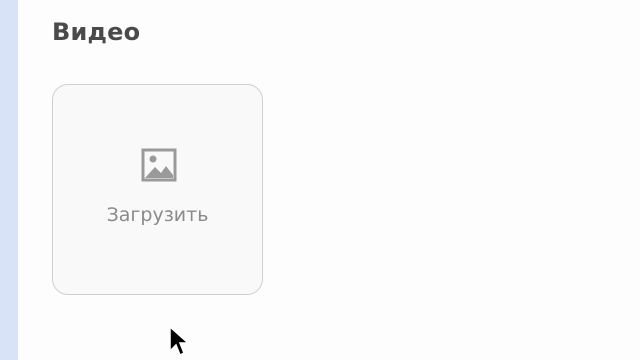 This screenshot has width=640, height=360. What do you see at coordinates (9, 180) in the screenshot?
I see `left-accent-strip` at bounding box center [9, 180].